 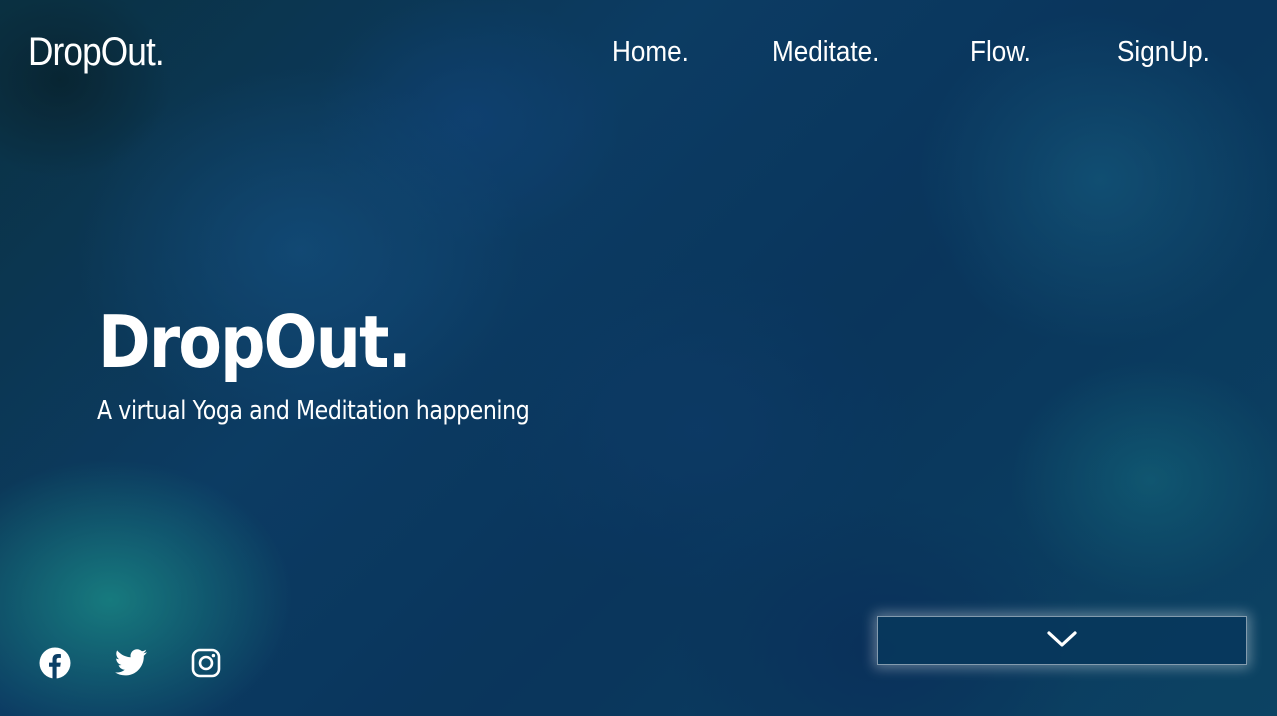 What do you see at coordinates (1163, 52) in the screenshot?
I see `nav-signup-link: SignUp.` at bounding box center [1163, 52].